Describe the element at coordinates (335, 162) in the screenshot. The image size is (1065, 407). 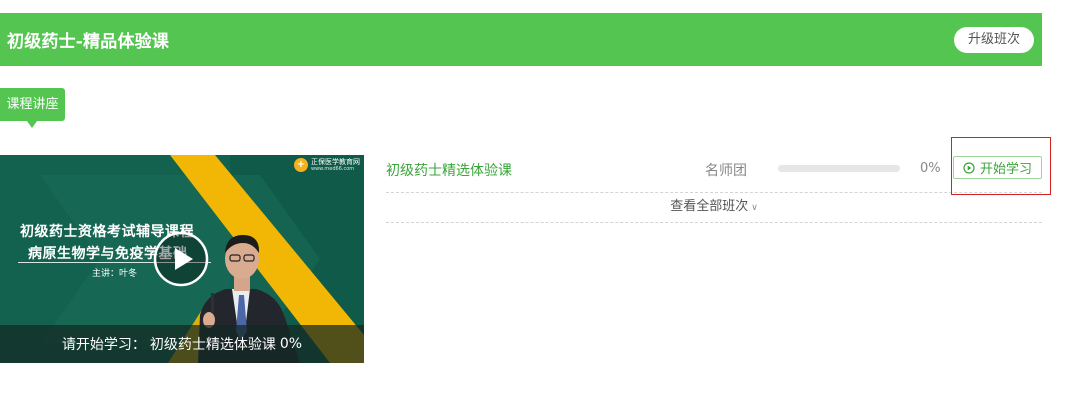
I see `brand-logo-name: 正保医学教育网` at that location.